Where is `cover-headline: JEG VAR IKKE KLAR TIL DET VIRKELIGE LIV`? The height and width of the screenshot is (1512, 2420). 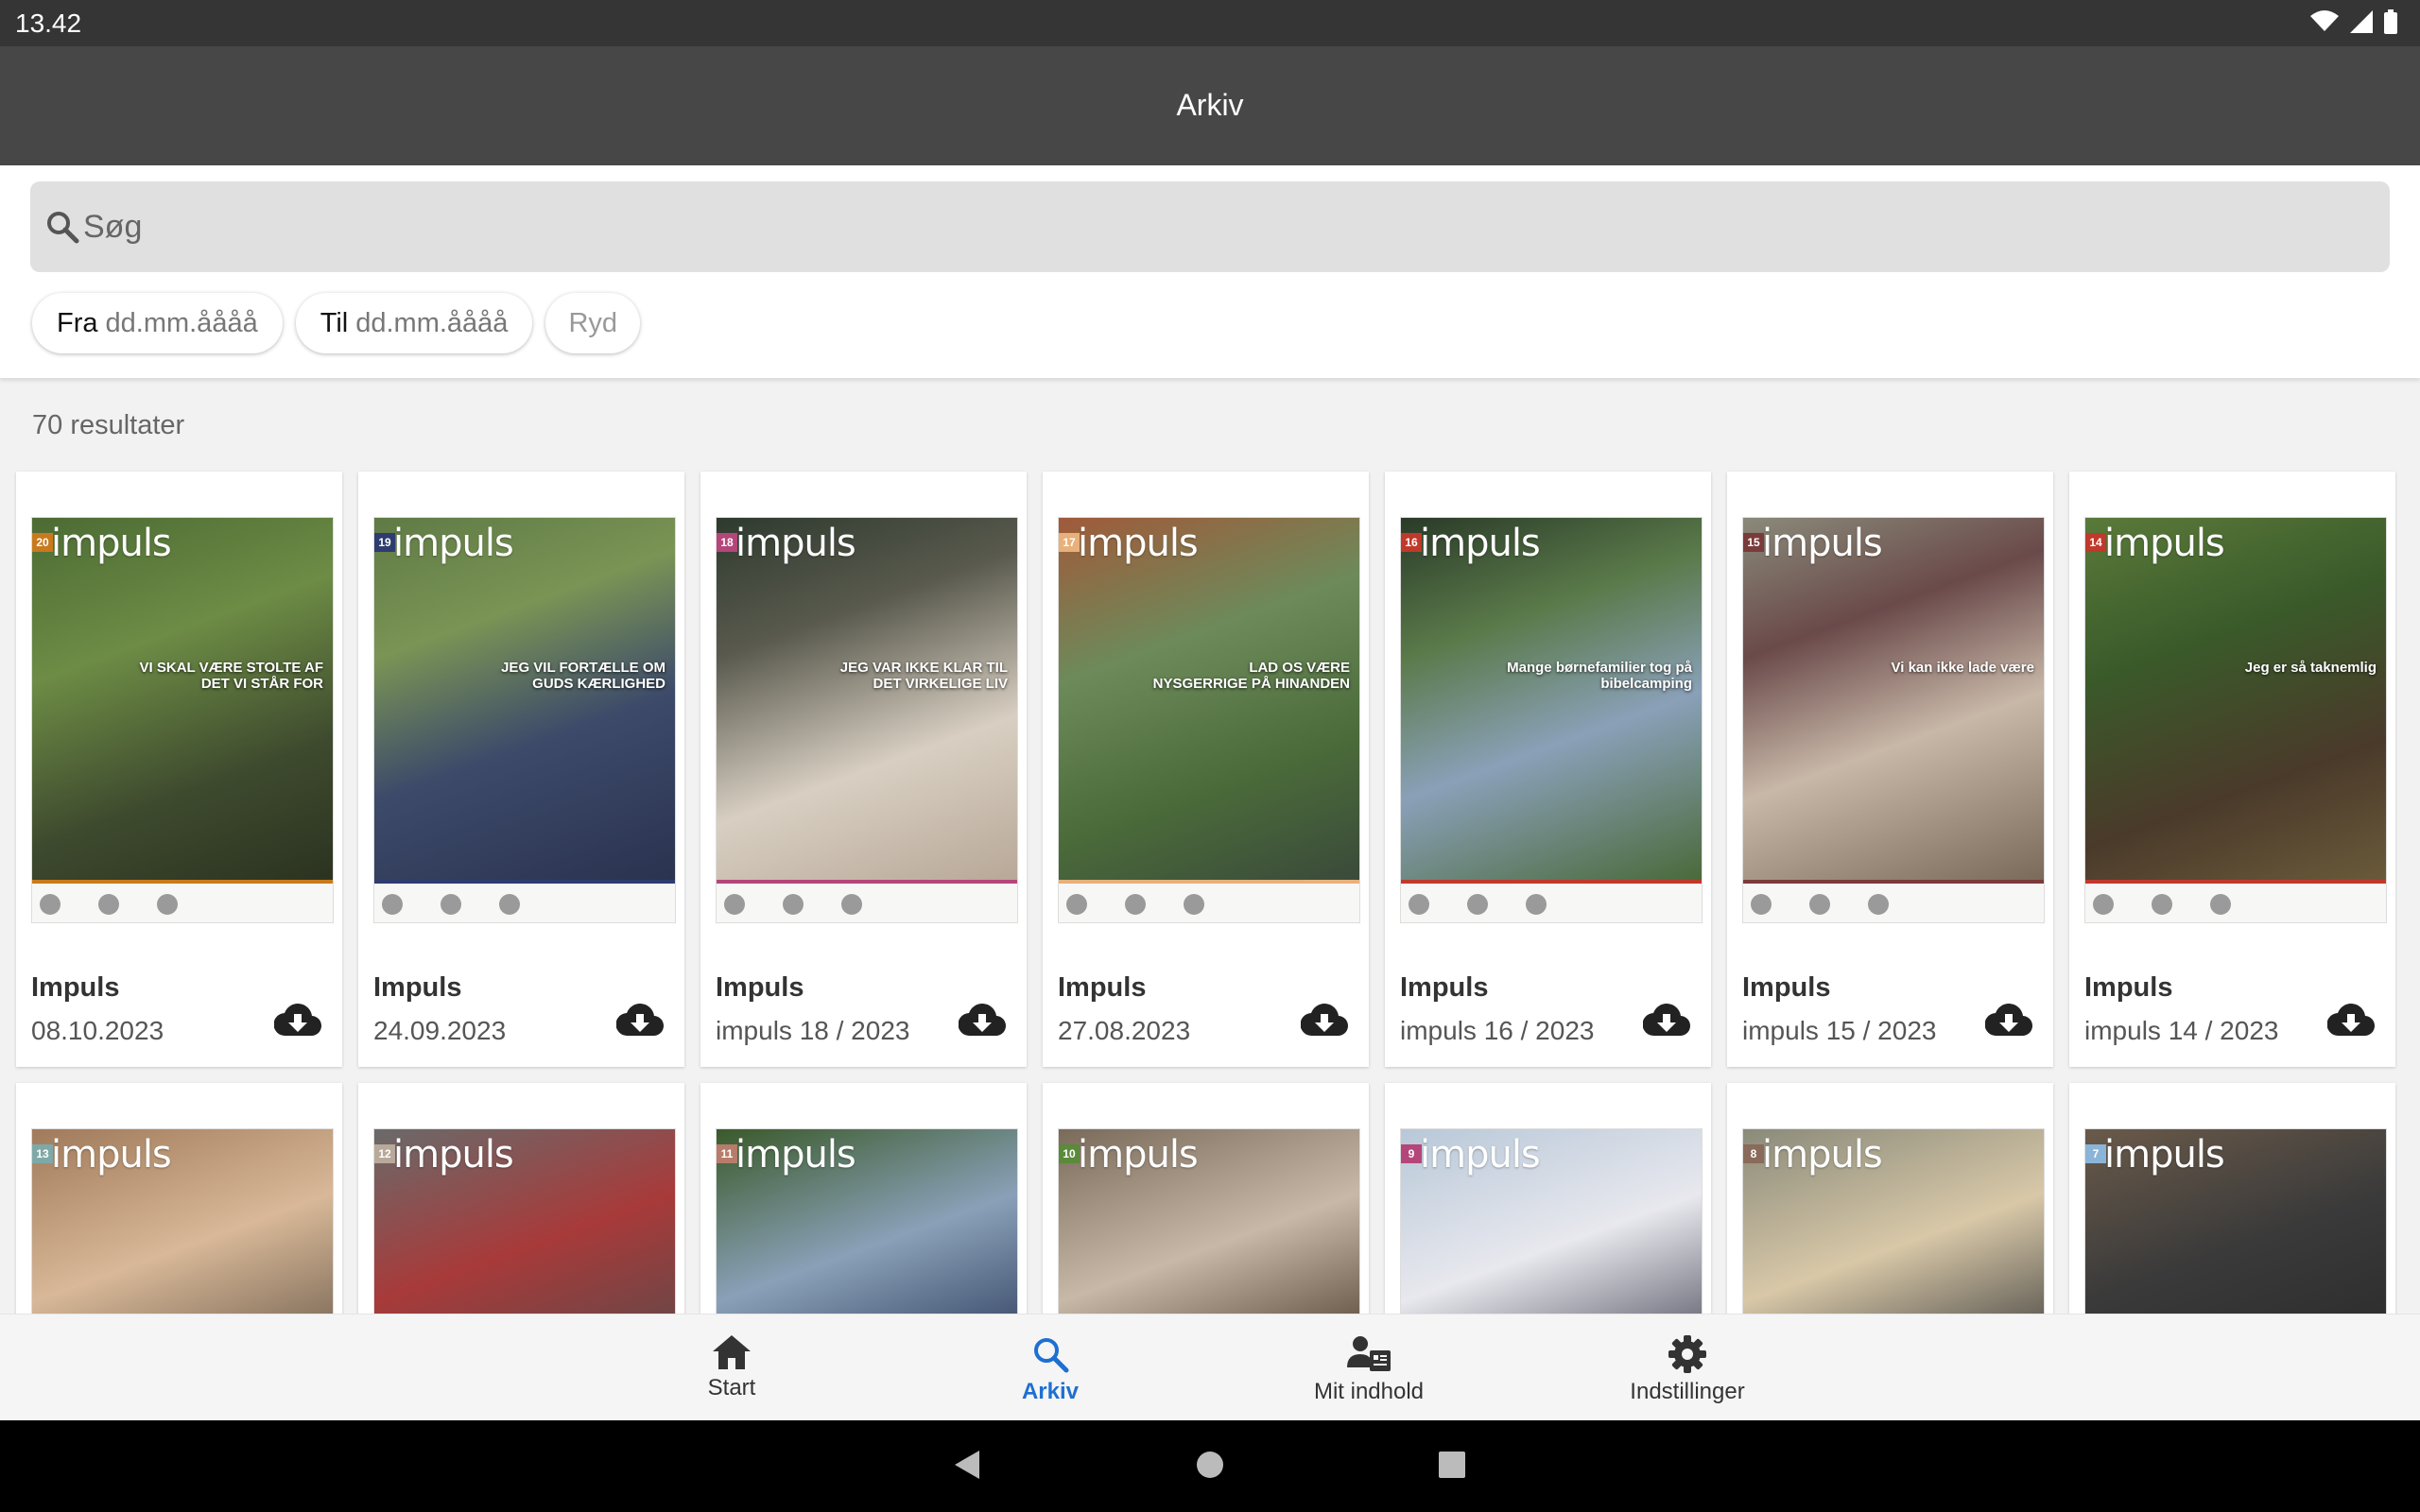
cover-headline: JEG VAR IKKE KLAR TIL DET VIRKELIGE LIV is located at coordinates (923, 676).